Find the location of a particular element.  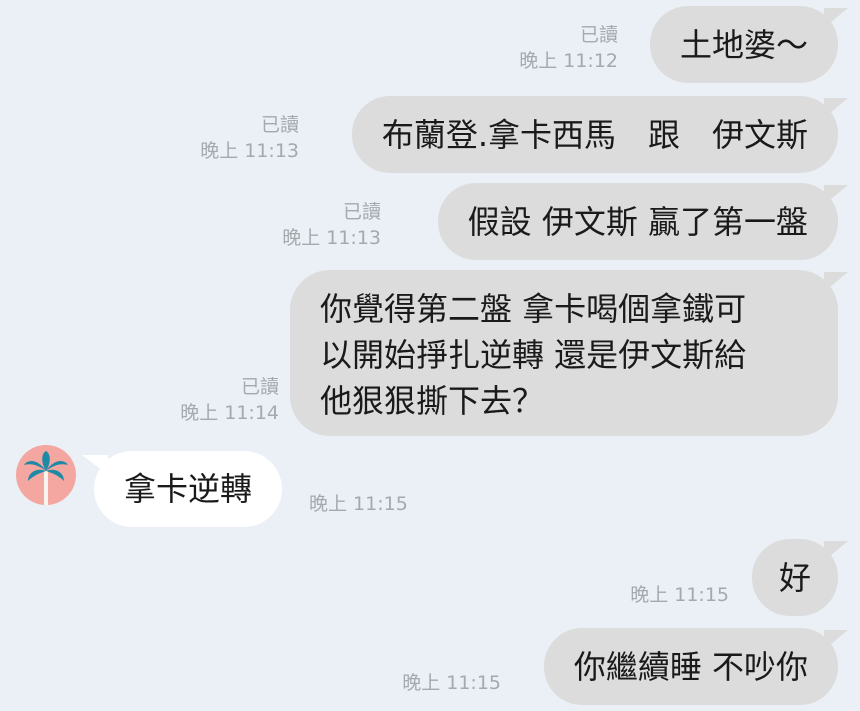

message-text: 假設 伊文斯 贏了第一盤 is located at coordinates (637, 221).